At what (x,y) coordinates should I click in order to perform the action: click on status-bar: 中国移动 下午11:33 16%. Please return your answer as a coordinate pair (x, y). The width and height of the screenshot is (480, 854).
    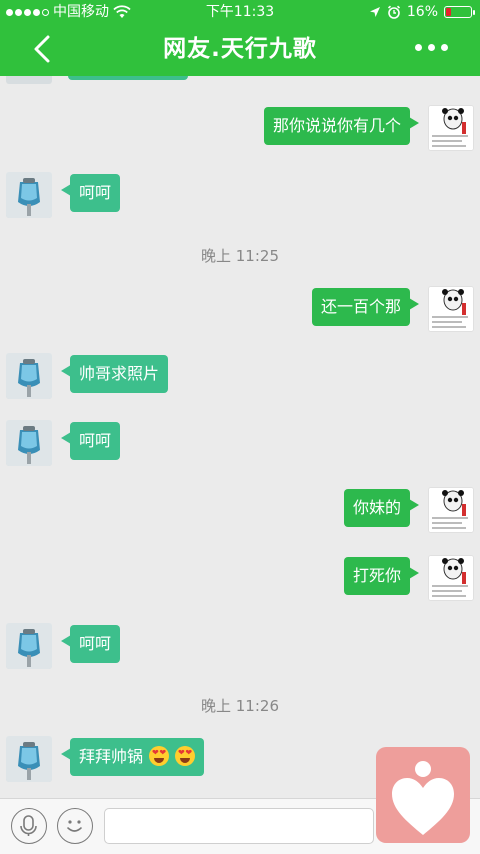
    Looking at the image, I should click on (240, 12).